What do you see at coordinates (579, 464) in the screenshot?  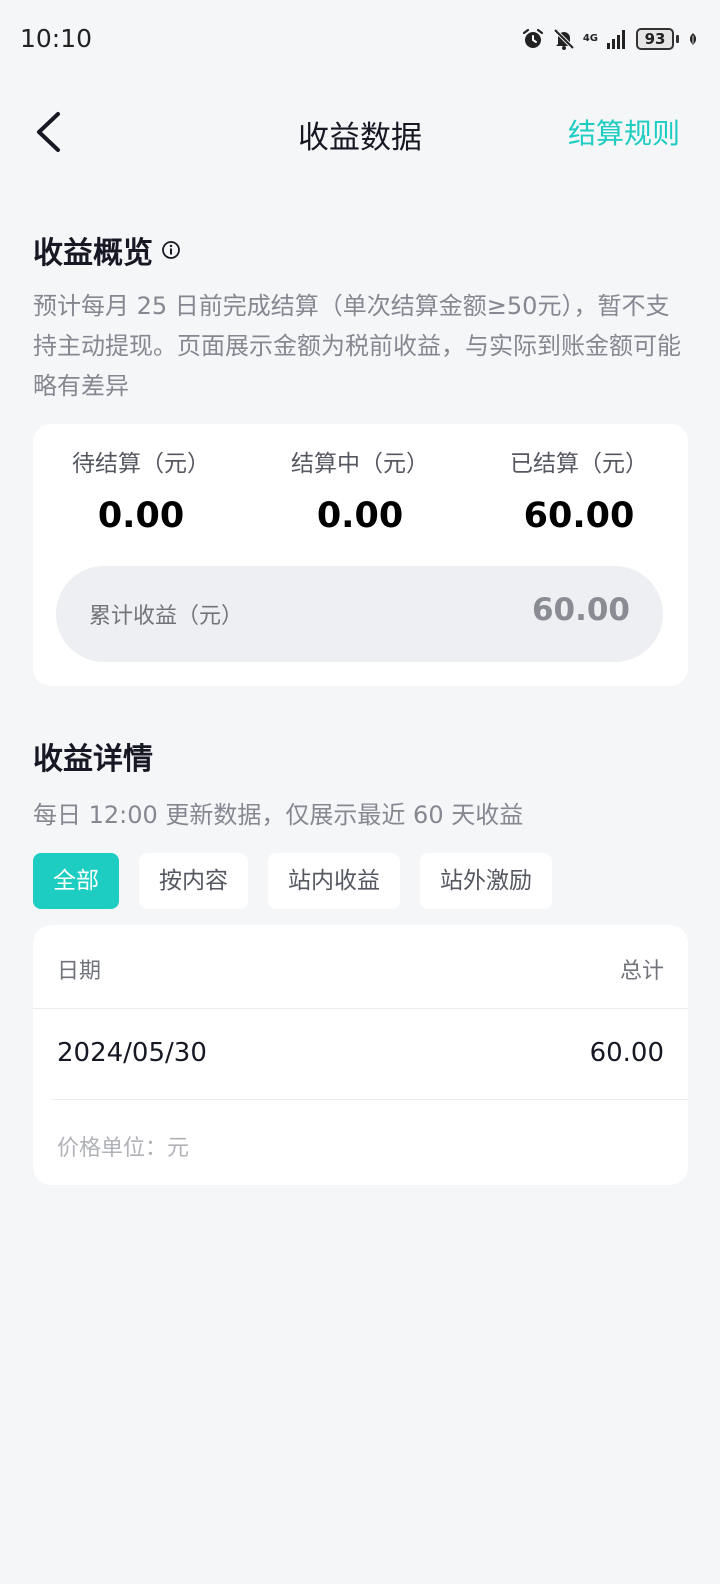 I see `stat-label: 已结算（元）` at bounding box center [579, 464].